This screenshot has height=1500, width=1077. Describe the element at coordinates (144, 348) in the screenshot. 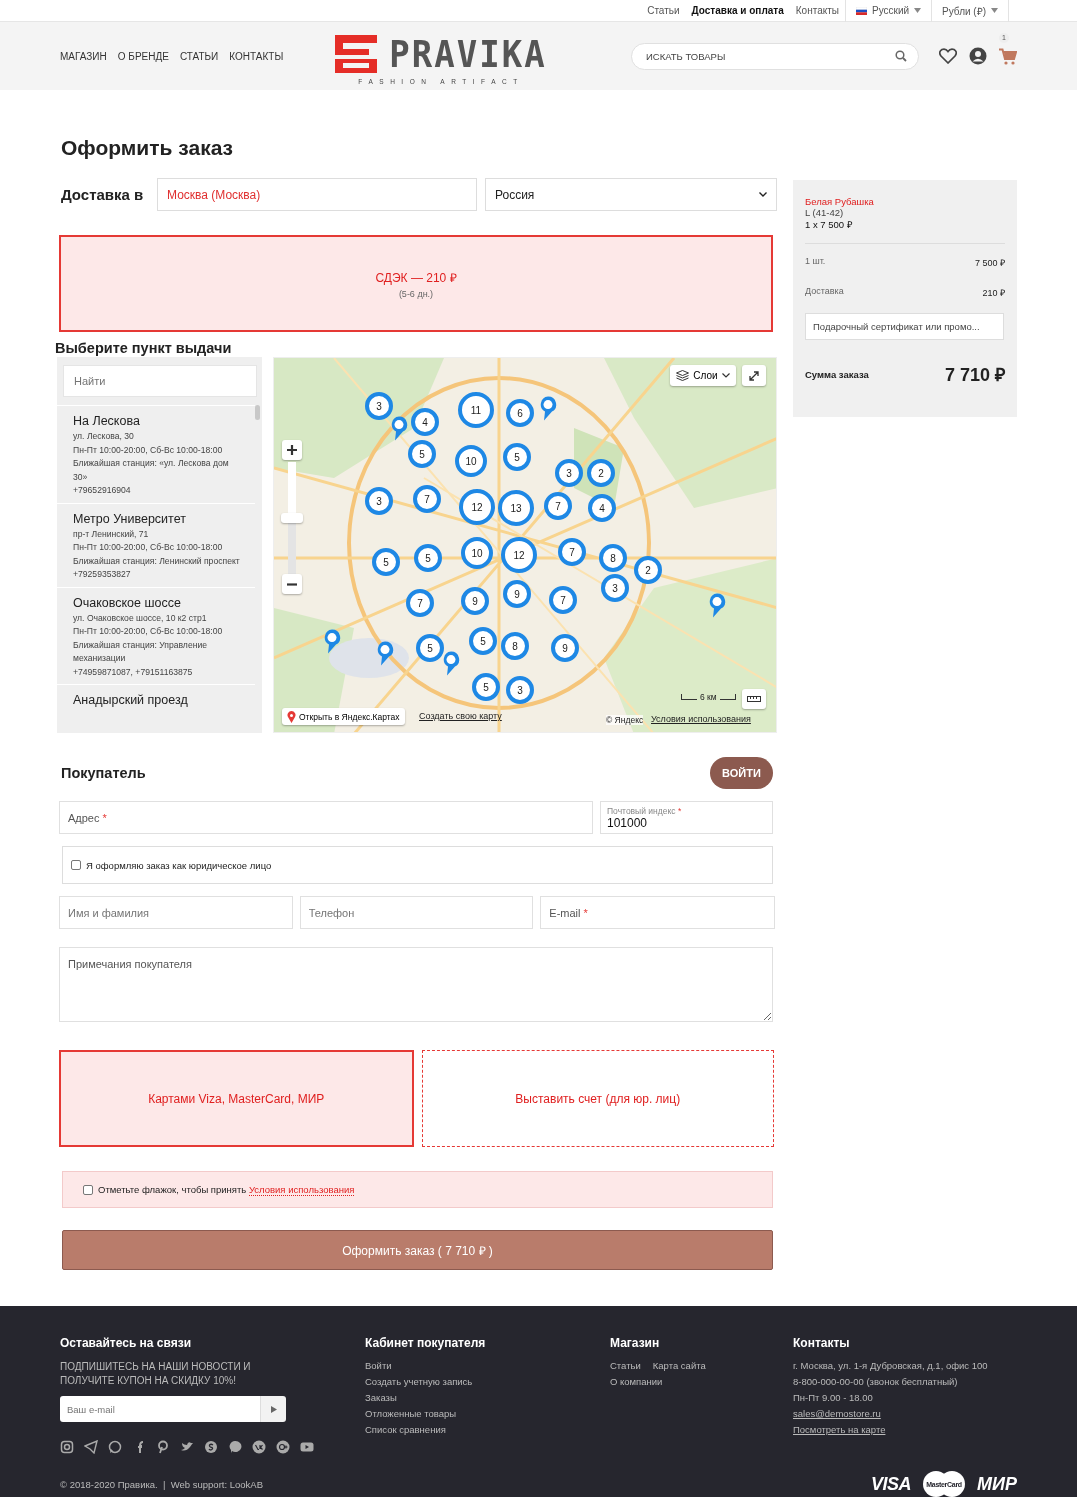

I see `section-title: Выберите пункт выдачи` at that location.